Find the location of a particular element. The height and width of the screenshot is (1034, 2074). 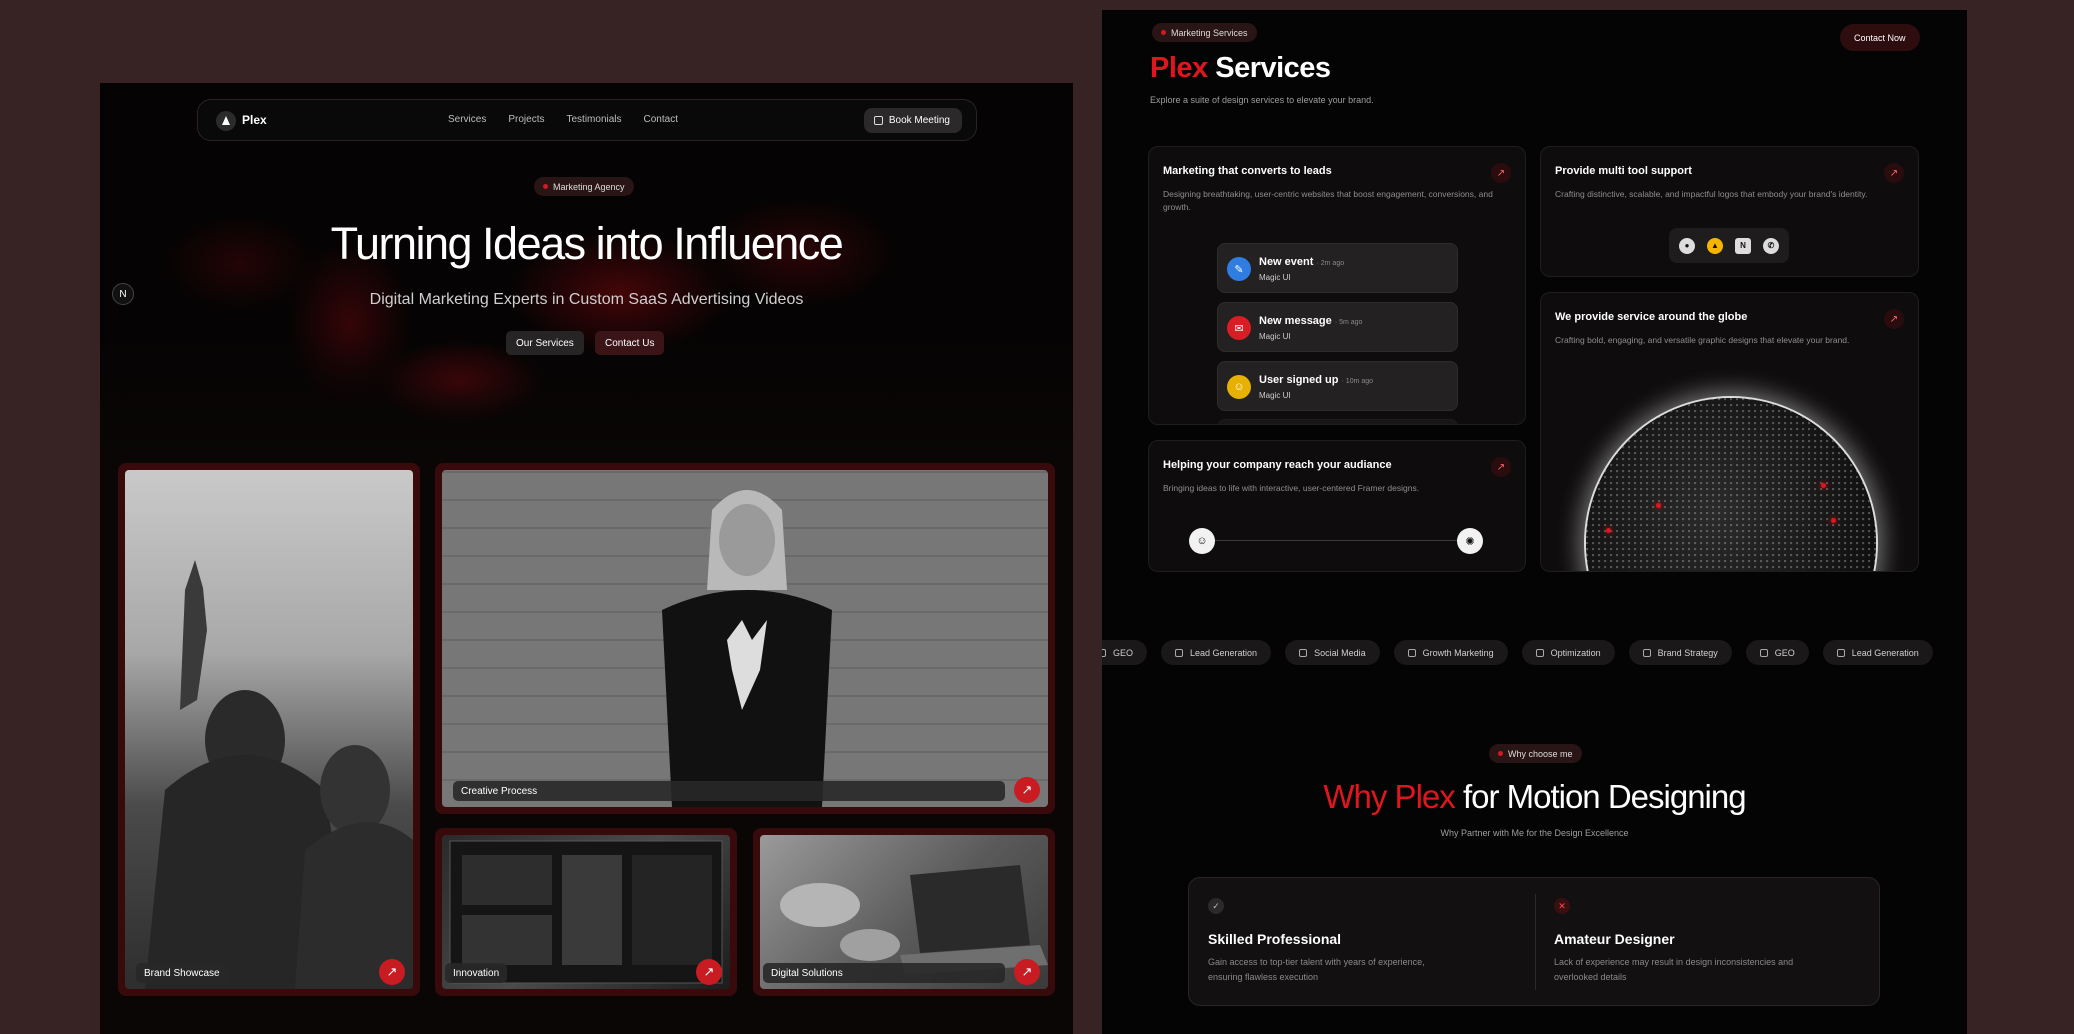

crowd-silhouette-image is located at coordinates (279, 774).